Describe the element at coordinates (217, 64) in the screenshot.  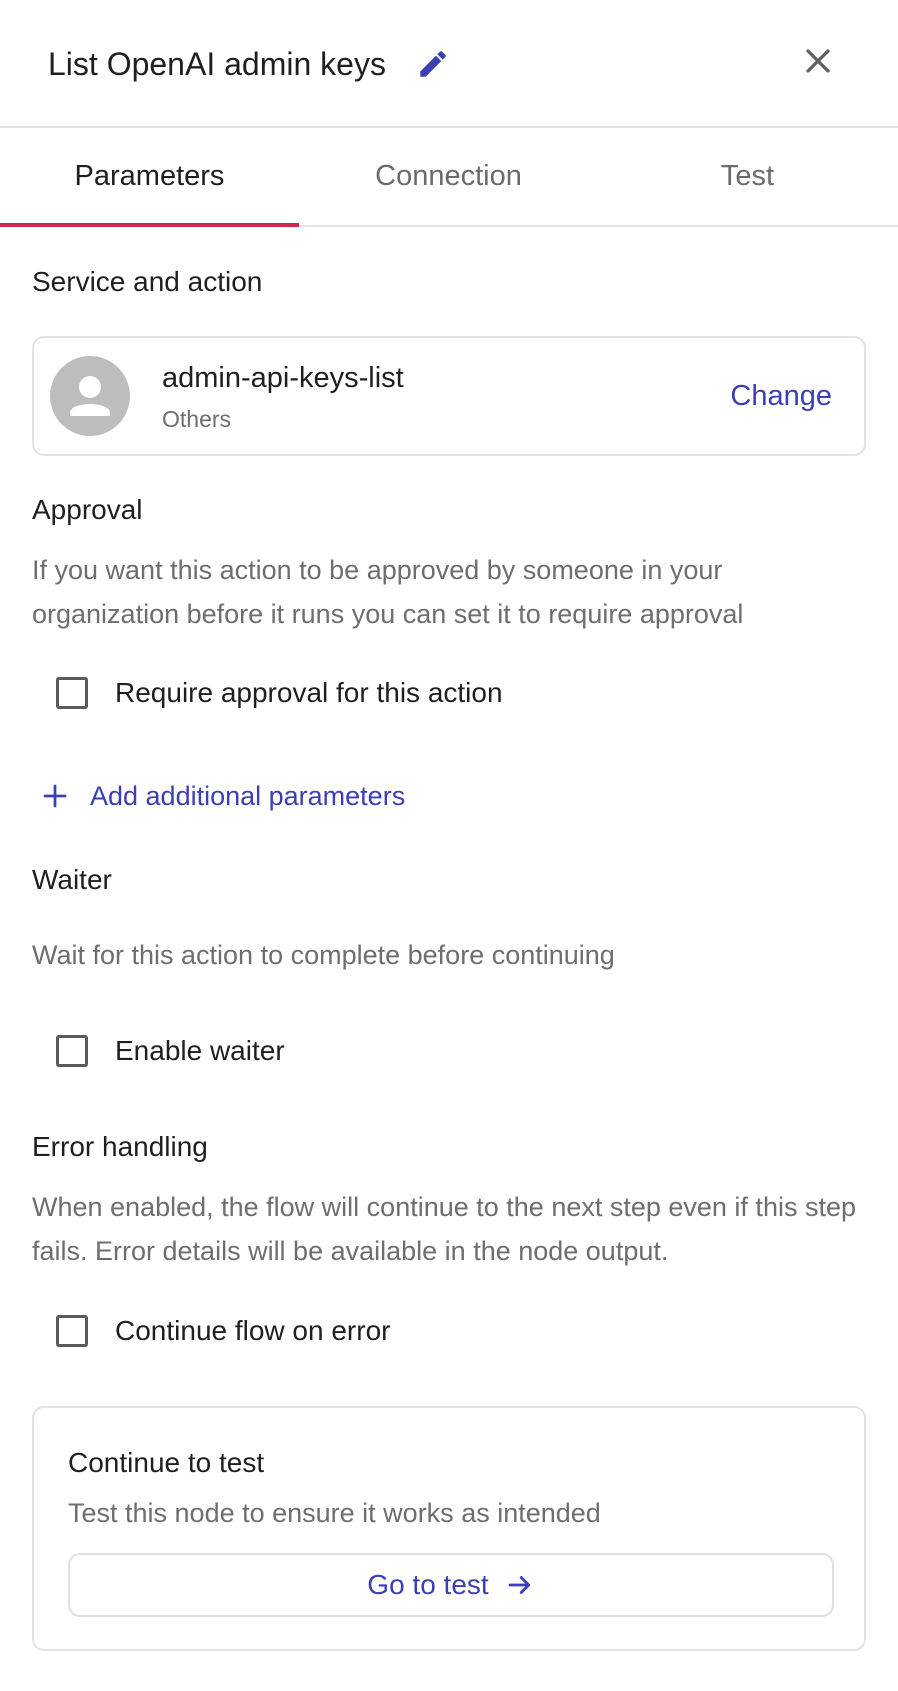
I see `node-title: List OpenAI admin keys` at that location.